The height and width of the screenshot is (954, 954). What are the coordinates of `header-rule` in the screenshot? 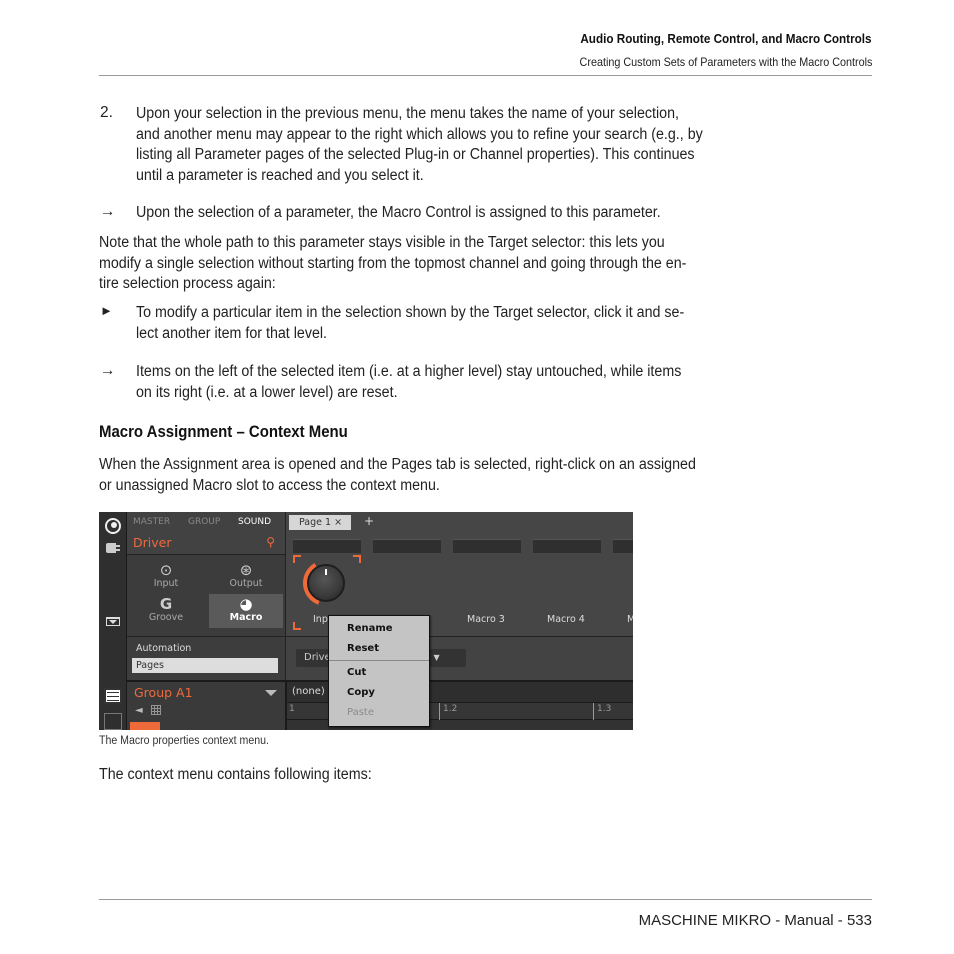 It's located at (485, 75).